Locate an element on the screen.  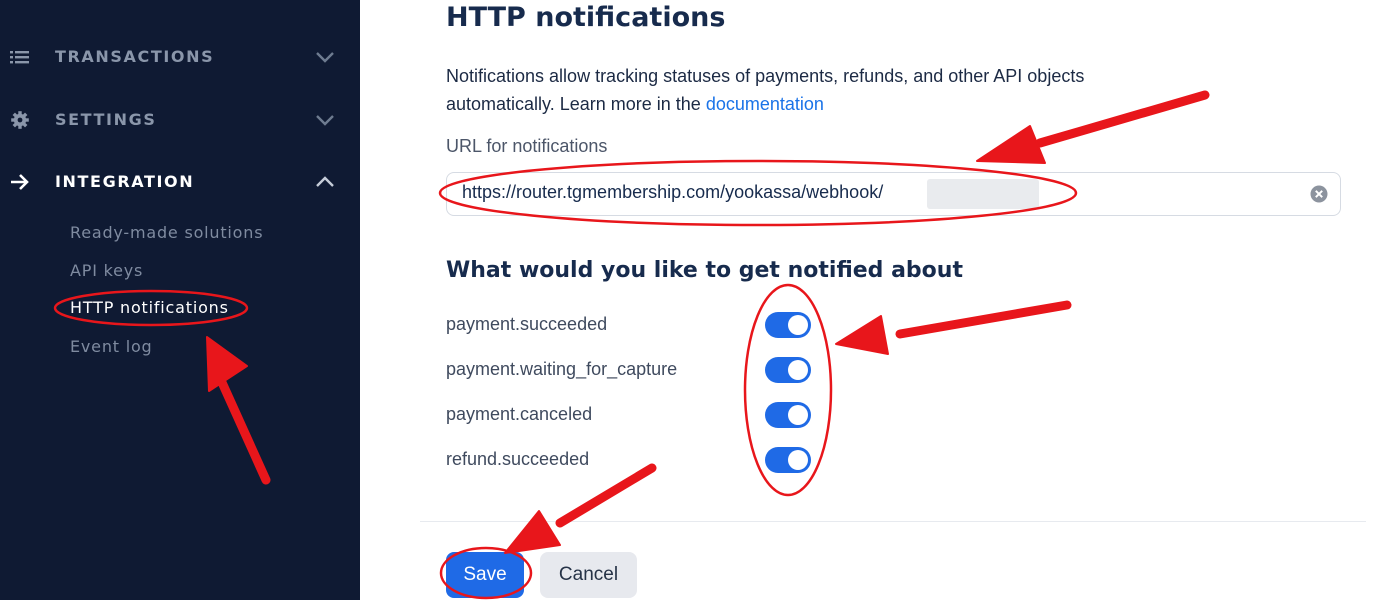
subitem-api-keys: API keys is located at coordinates (106, 270).